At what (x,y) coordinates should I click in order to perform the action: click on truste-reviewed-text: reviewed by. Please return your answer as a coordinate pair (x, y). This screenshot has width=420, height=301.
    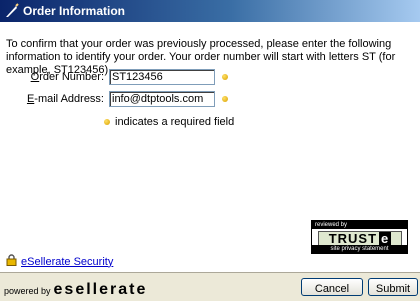
    Looking at the image, I should click on (359, 225).